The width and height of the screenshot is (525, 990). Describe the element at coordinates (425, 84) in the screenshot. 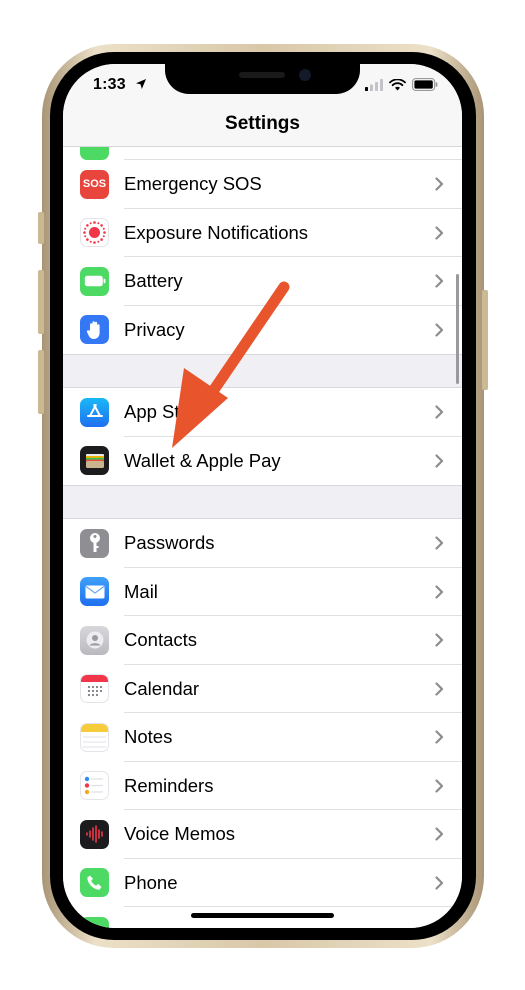

I see `battery-status-icon` at that location.